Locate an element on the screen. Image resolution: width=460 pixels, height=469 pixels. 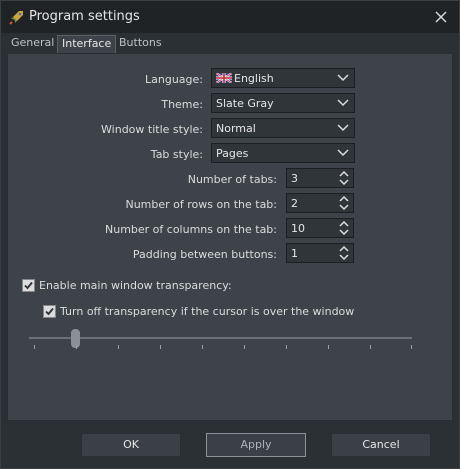
number-of-tabs-spinbox: 3 is located at coordinates (320, 178).